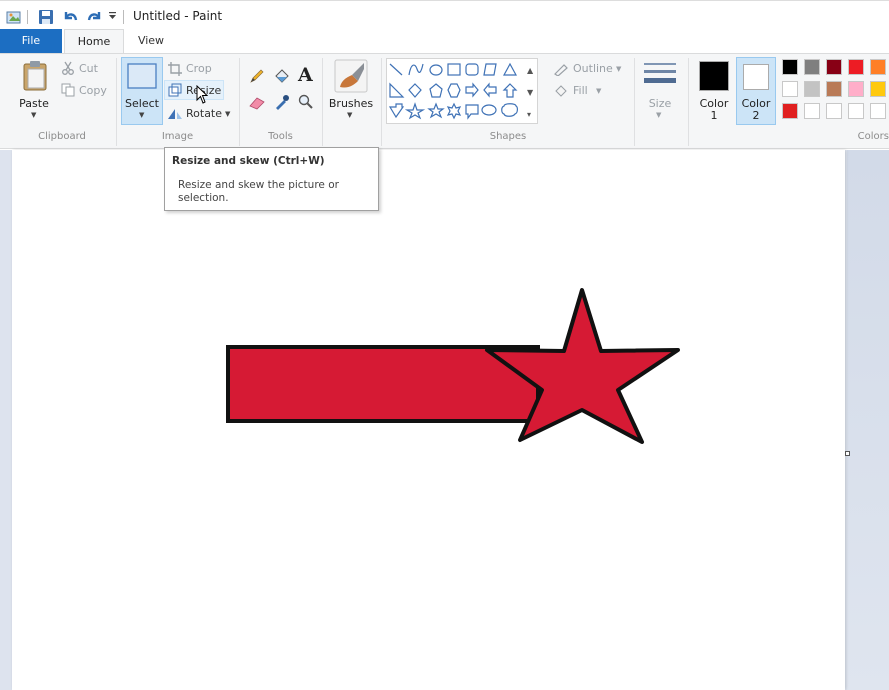  Describe the element at coordinates (306, 102) in the screenshot. I see `magnifier-icon` at that location.